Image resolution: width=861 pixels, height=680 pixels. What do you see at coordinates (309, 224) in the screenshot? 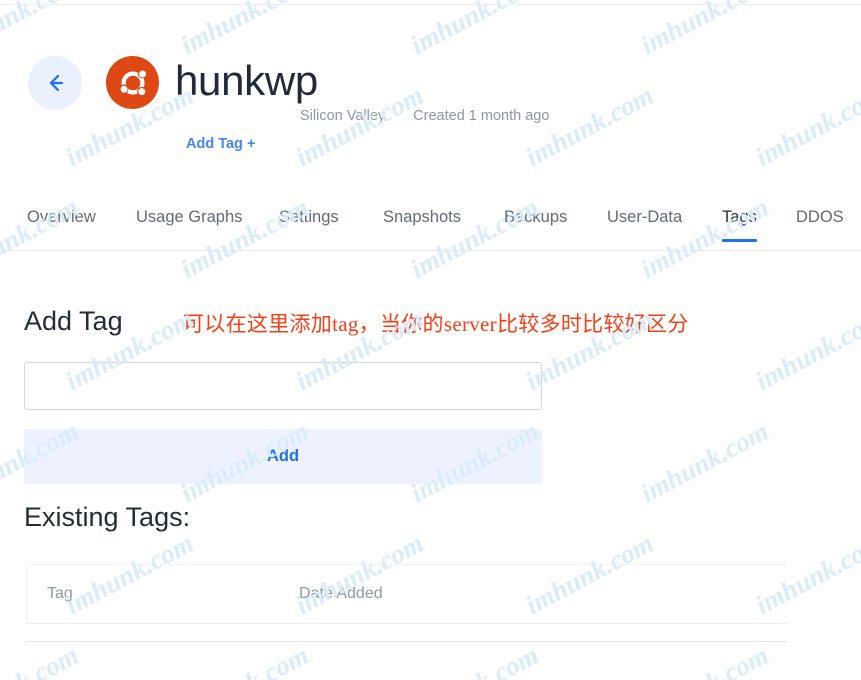
I see `tab-settings: Settings` at bounding box center [309, 224].